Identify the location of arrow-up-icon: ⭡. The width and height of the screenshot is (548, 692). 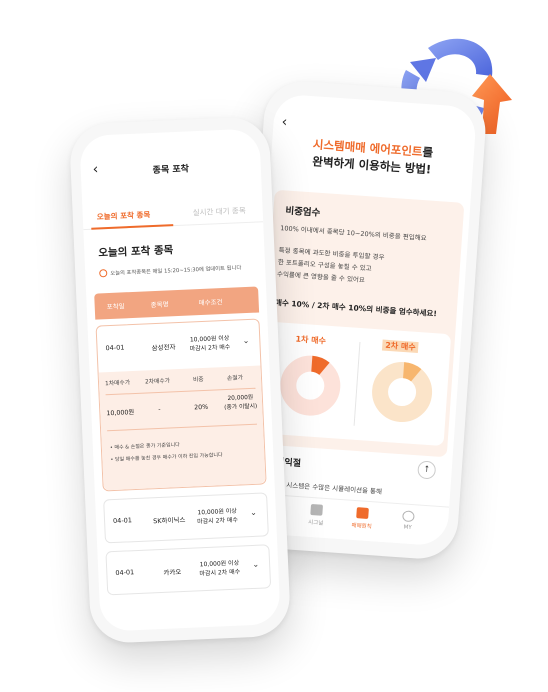
(427, 470).